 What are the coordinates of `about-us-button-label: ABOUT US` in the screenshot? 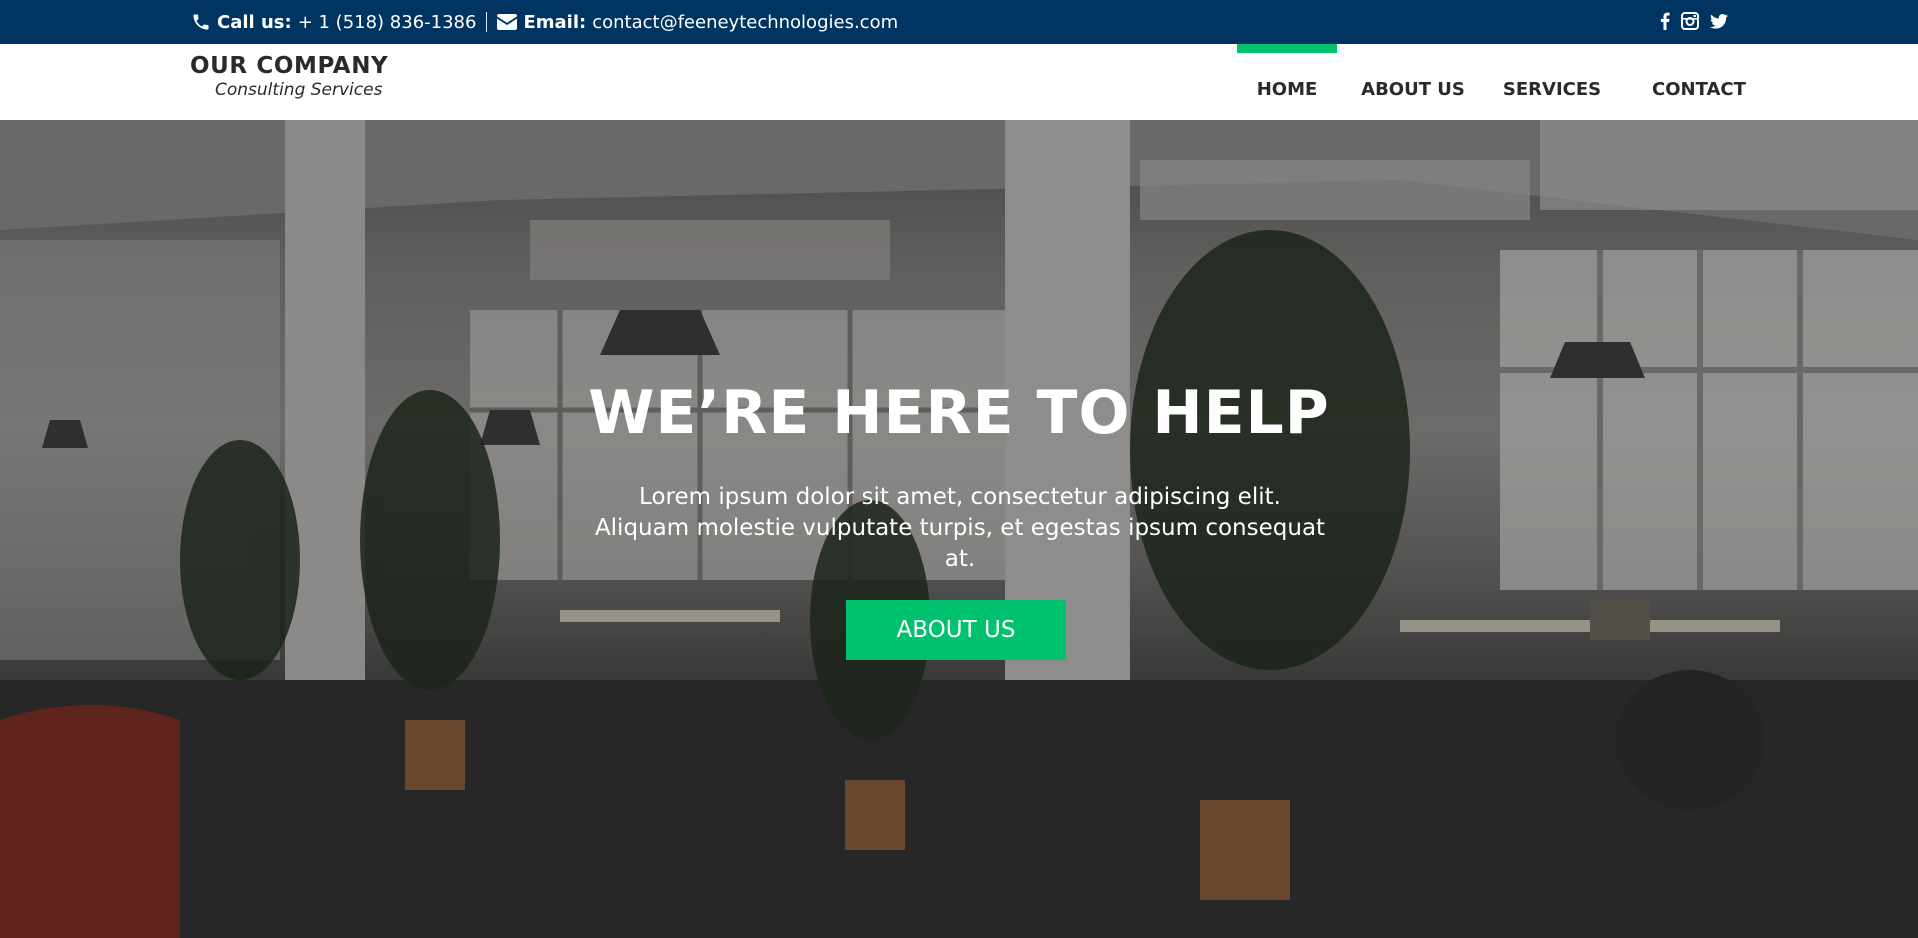 It's located at (956, 630).